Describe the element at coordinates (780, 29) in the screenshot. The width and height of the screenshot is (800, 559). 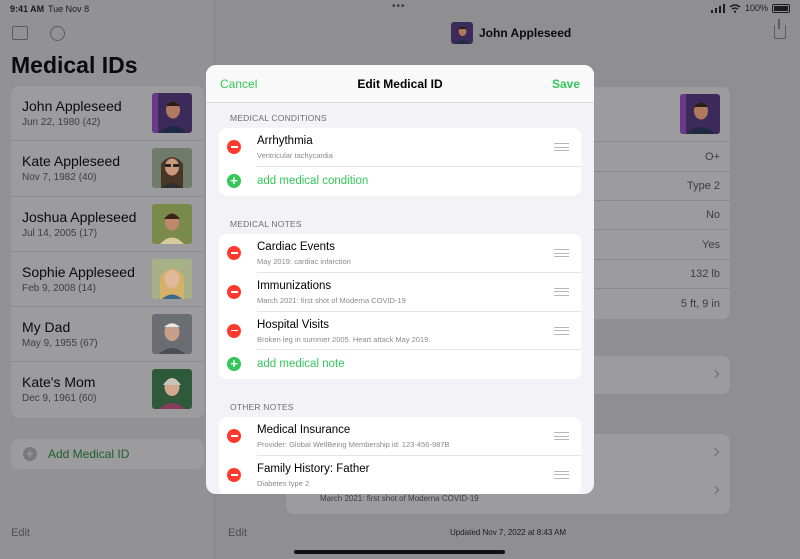
I see `share-icon` at that location.